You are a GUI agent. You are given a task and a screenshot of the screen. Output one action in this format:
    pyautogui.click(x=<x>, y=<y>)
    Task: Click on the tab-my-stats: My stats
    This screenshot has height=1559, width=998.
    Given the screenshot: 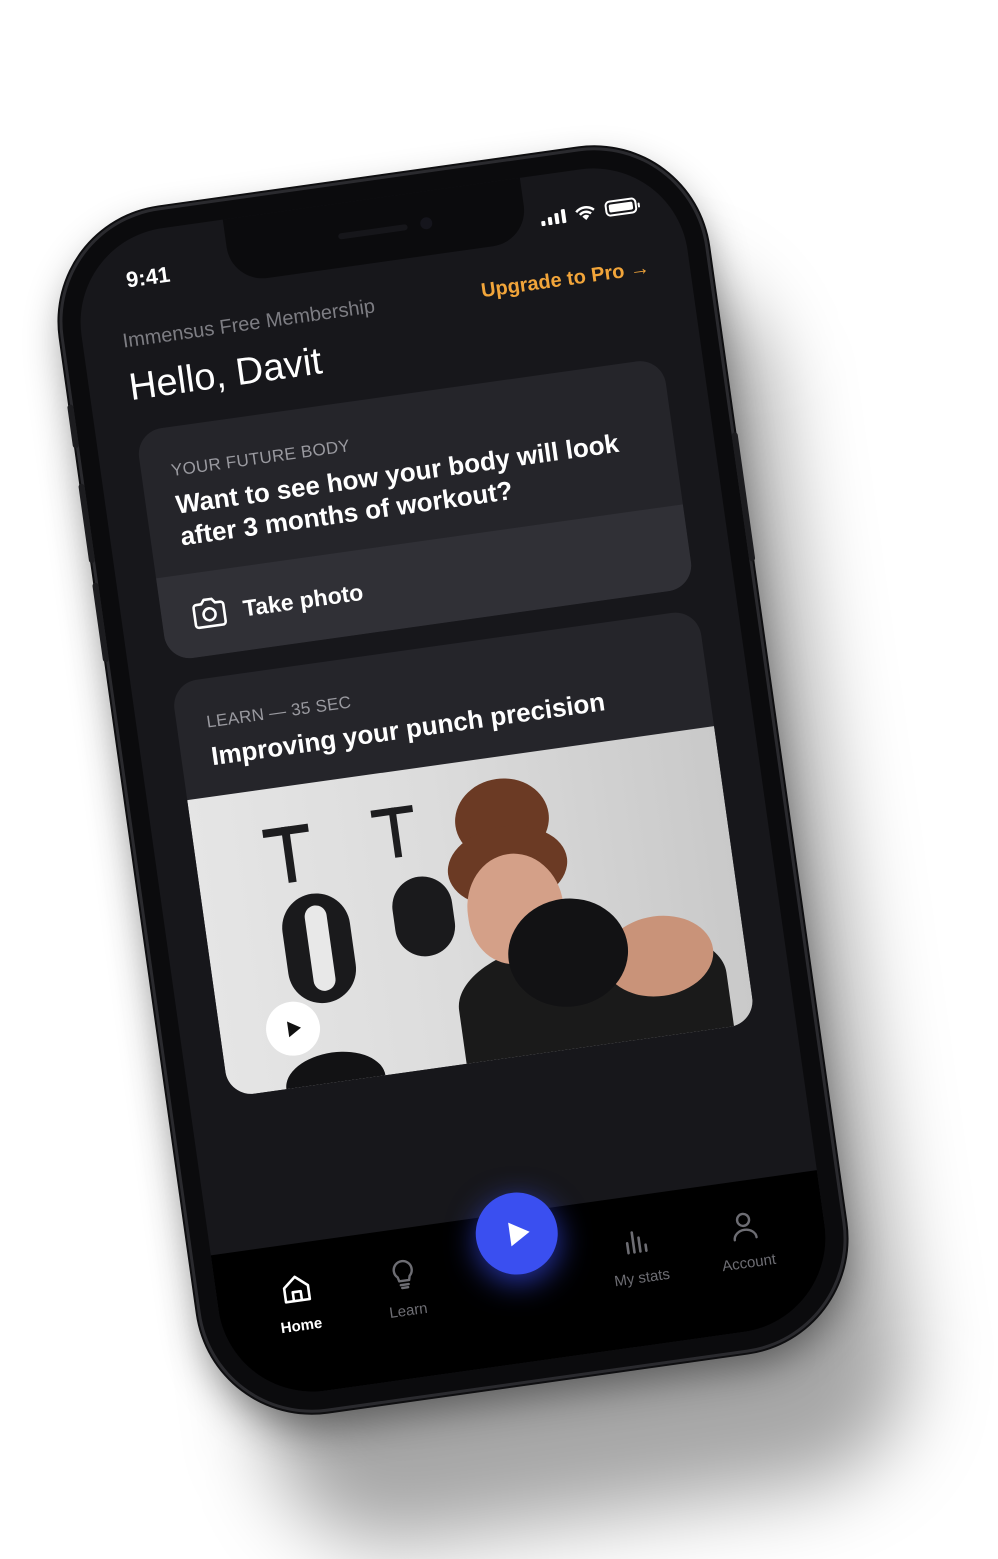 What is the action you would take?
    pyautogui.click(x=639, y=1255)
    